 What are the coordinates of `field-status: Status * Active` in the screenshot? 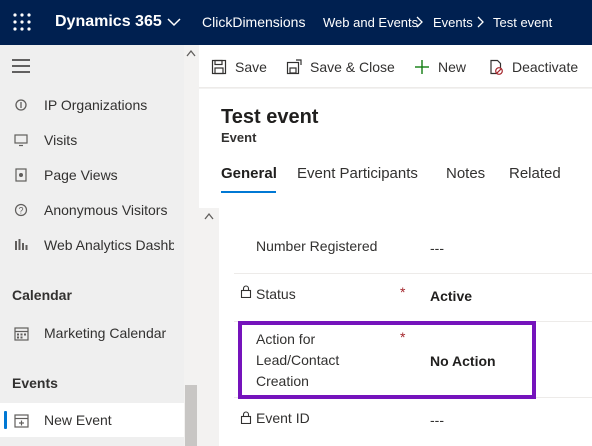 It's located at (413, 298).